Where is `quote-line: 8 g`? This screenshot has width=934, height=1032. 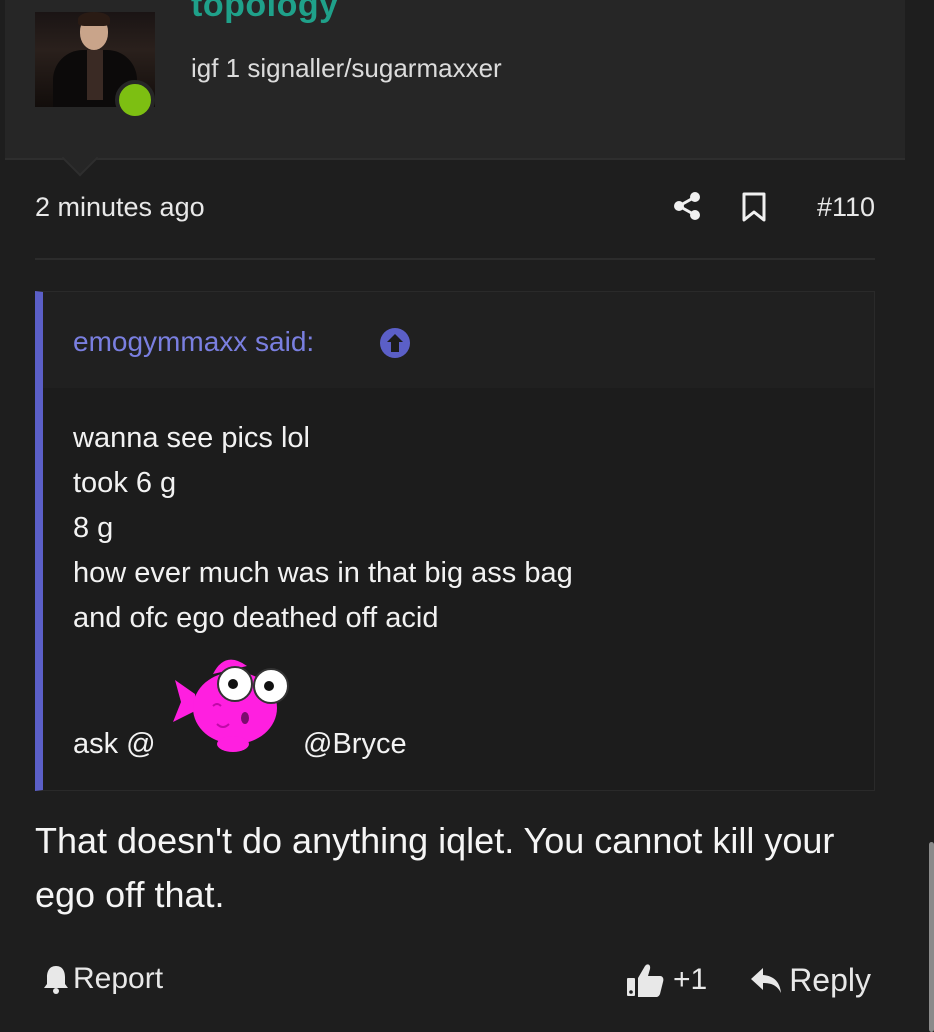
quote-line: 8 g is located at coordinates (93, 528).